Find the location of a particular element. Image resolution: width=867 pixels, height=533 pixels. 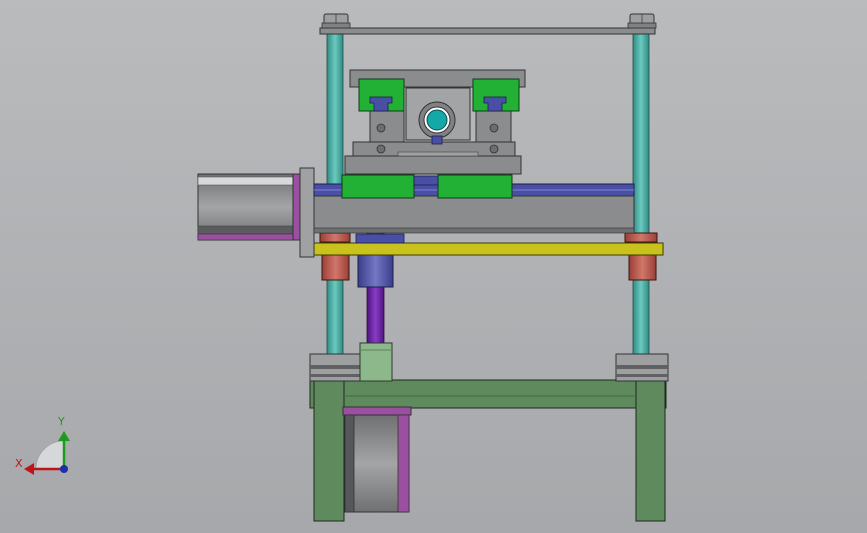

triad-plane is located at coordinates (50, 455).